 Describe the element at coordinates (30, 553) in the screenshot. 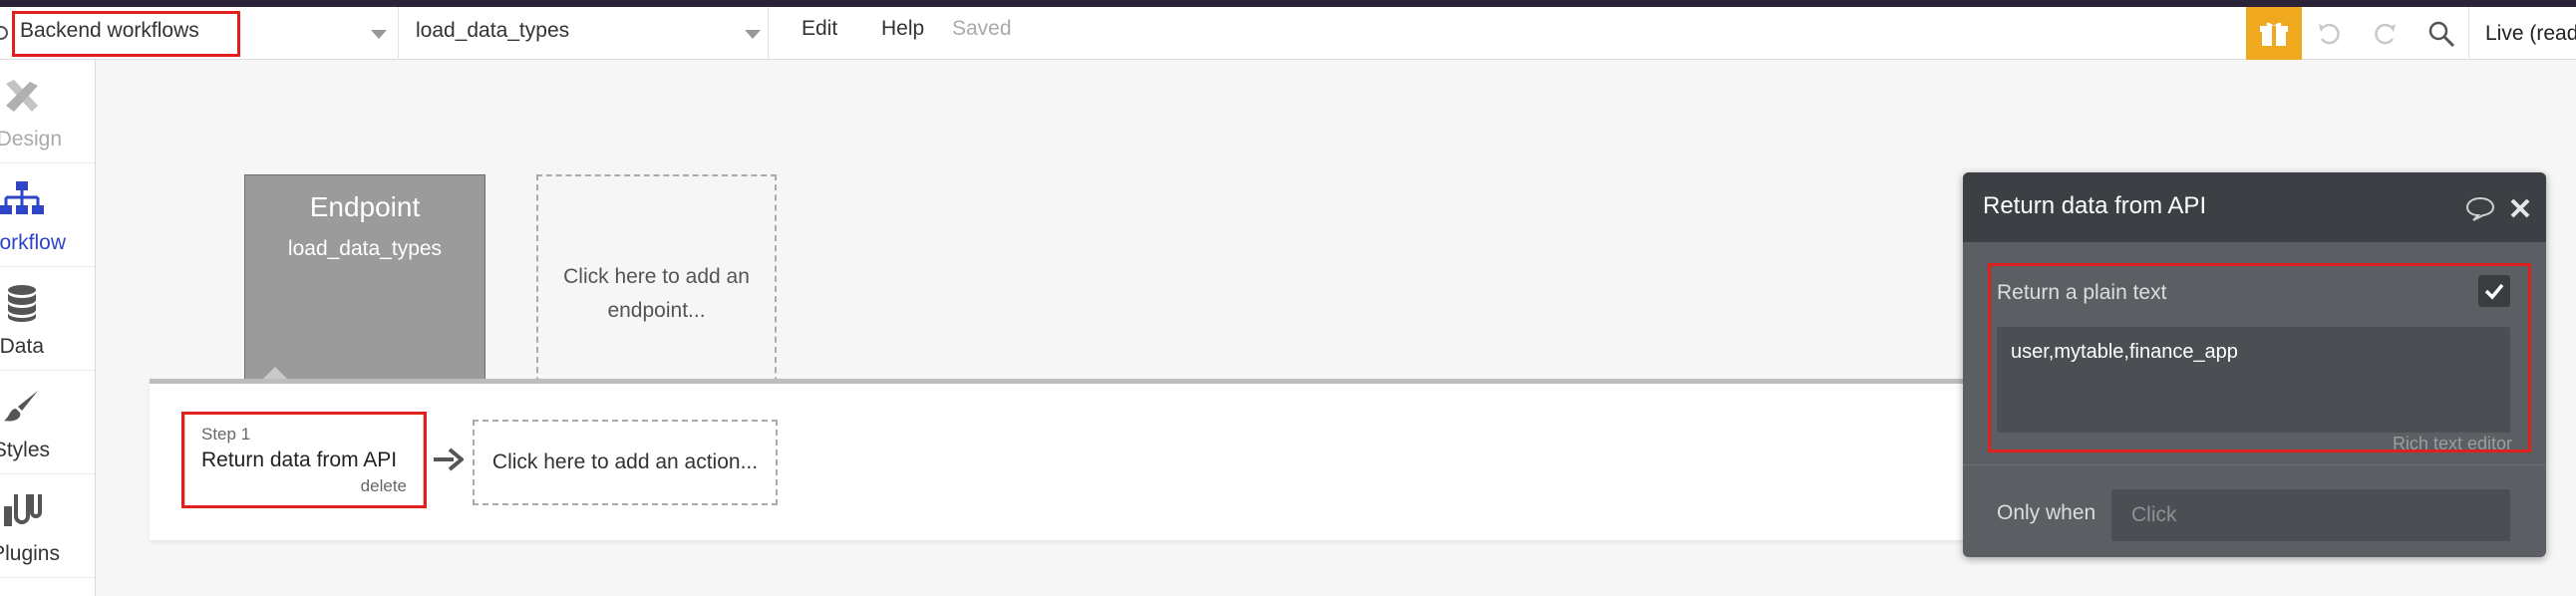

I see `sidebar-item-label: Plugins` at that location.